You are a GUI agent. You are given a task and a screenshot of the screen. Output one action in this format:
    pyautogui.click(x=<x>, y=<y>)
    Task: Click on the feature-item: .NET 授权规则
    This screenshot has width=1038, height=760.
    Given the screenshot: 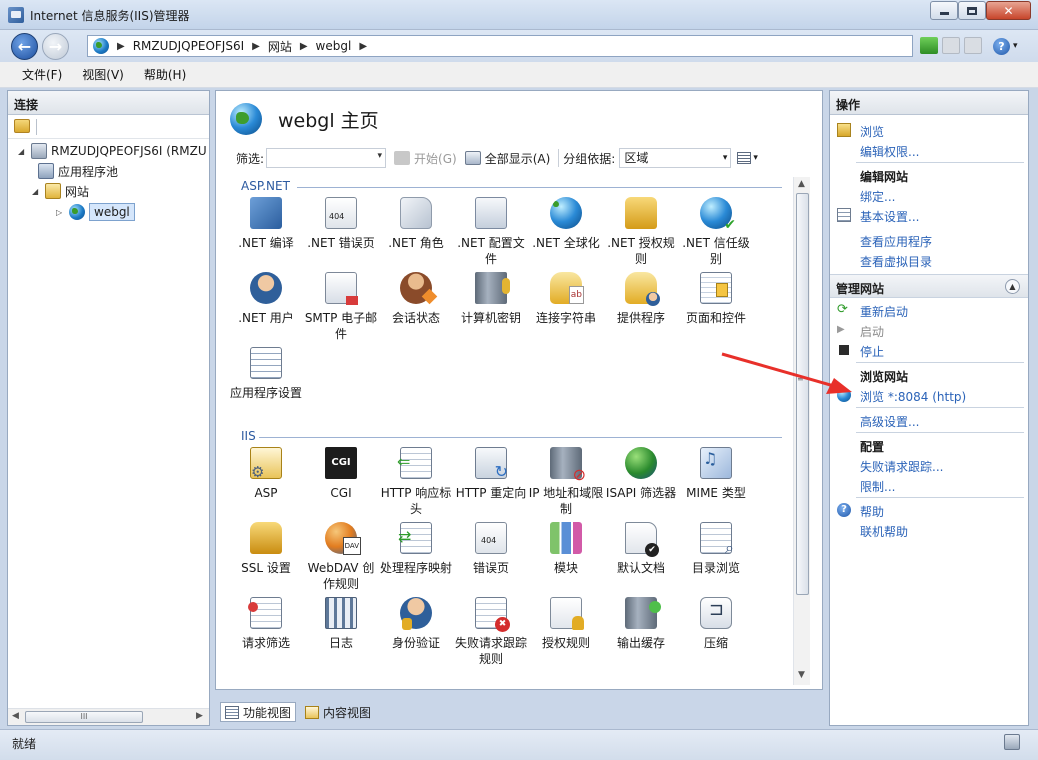 What is the action you would take?
    pyautogui.click(x=641, y=232)
    